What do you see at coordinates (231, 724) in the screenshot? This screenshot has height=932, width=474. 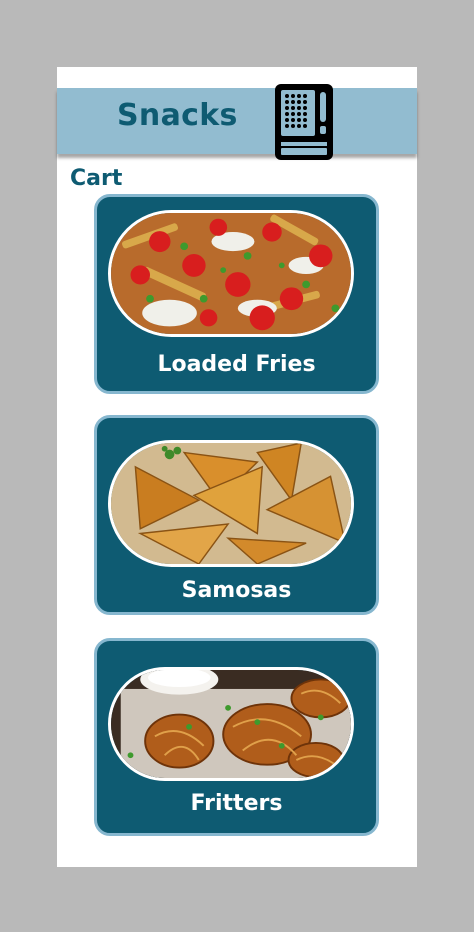 I see `fritters-photo` at bounding box center [231, 724].